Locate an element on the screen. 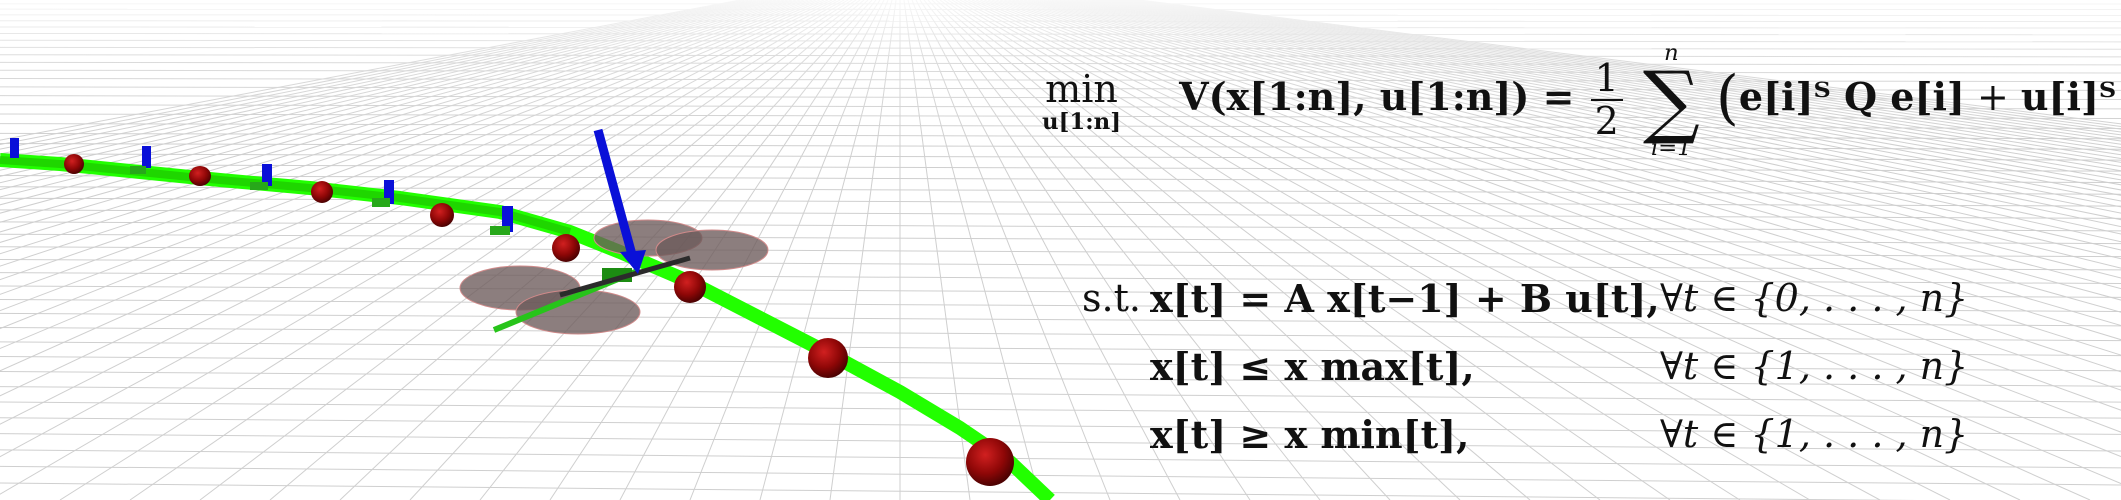  dynamics-constraint: x[t] = A x[t−1] + B u[t], is located at coordinates (1405, 298).